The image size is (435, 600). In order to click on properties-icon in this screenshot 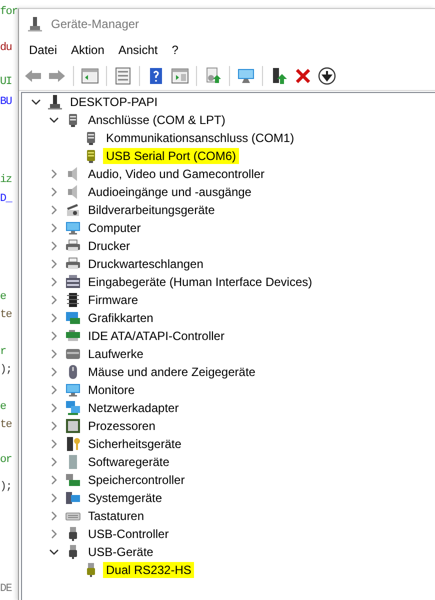, I will do `click(123, 76)`.